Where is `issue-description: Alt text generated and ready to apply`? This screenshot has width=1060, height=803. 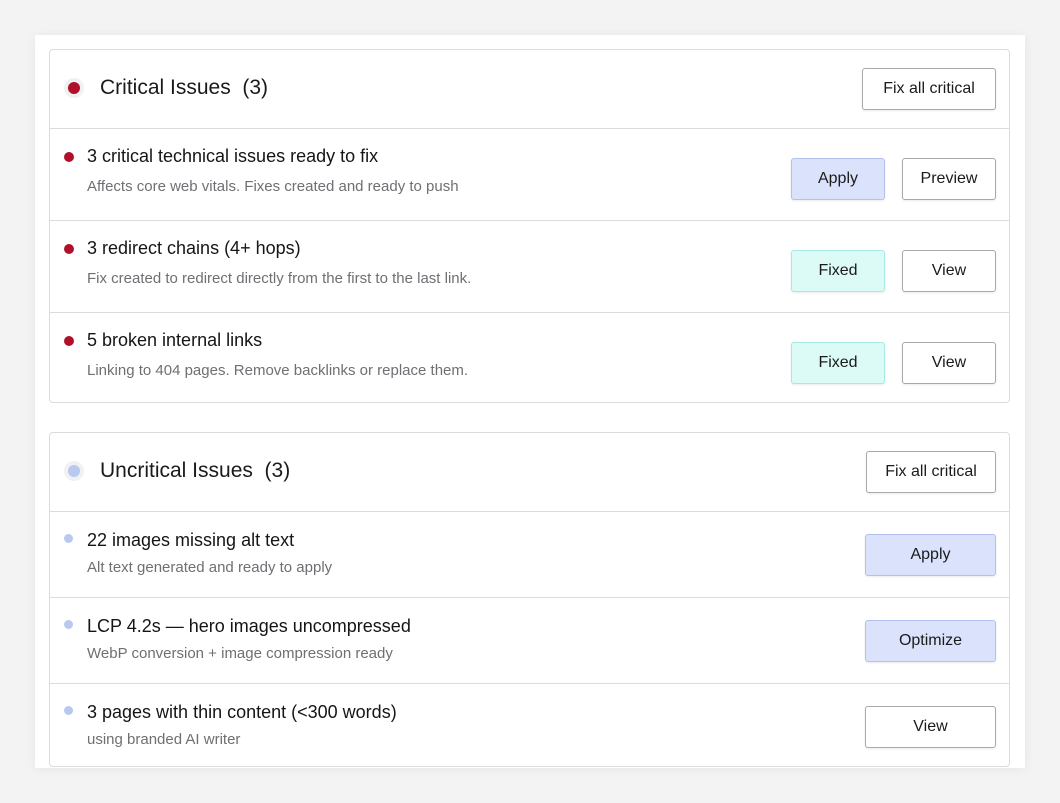
issue-description: Alt text generated and ready to apply is located at coordinates (210, 567).